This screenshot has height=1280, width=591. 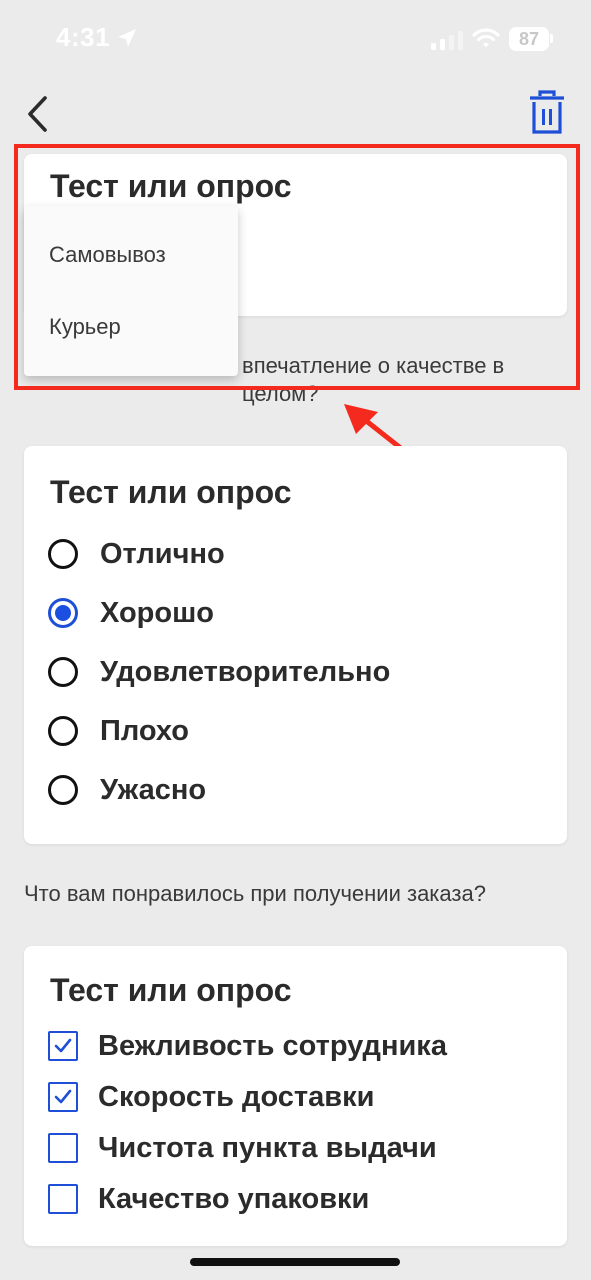 I want to click on radio-option-good: Хорошо, so click(x=131, y=613).